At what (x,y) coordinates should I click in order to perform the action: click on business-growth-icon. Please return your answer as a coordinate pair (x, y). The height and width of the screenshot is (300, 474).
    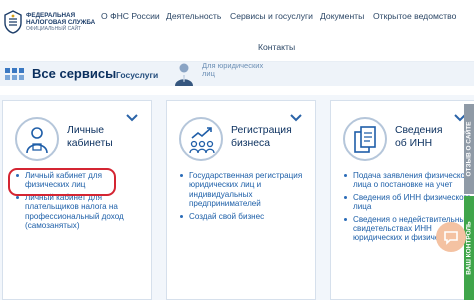
    Looking at the image, I should click on (202, 140).